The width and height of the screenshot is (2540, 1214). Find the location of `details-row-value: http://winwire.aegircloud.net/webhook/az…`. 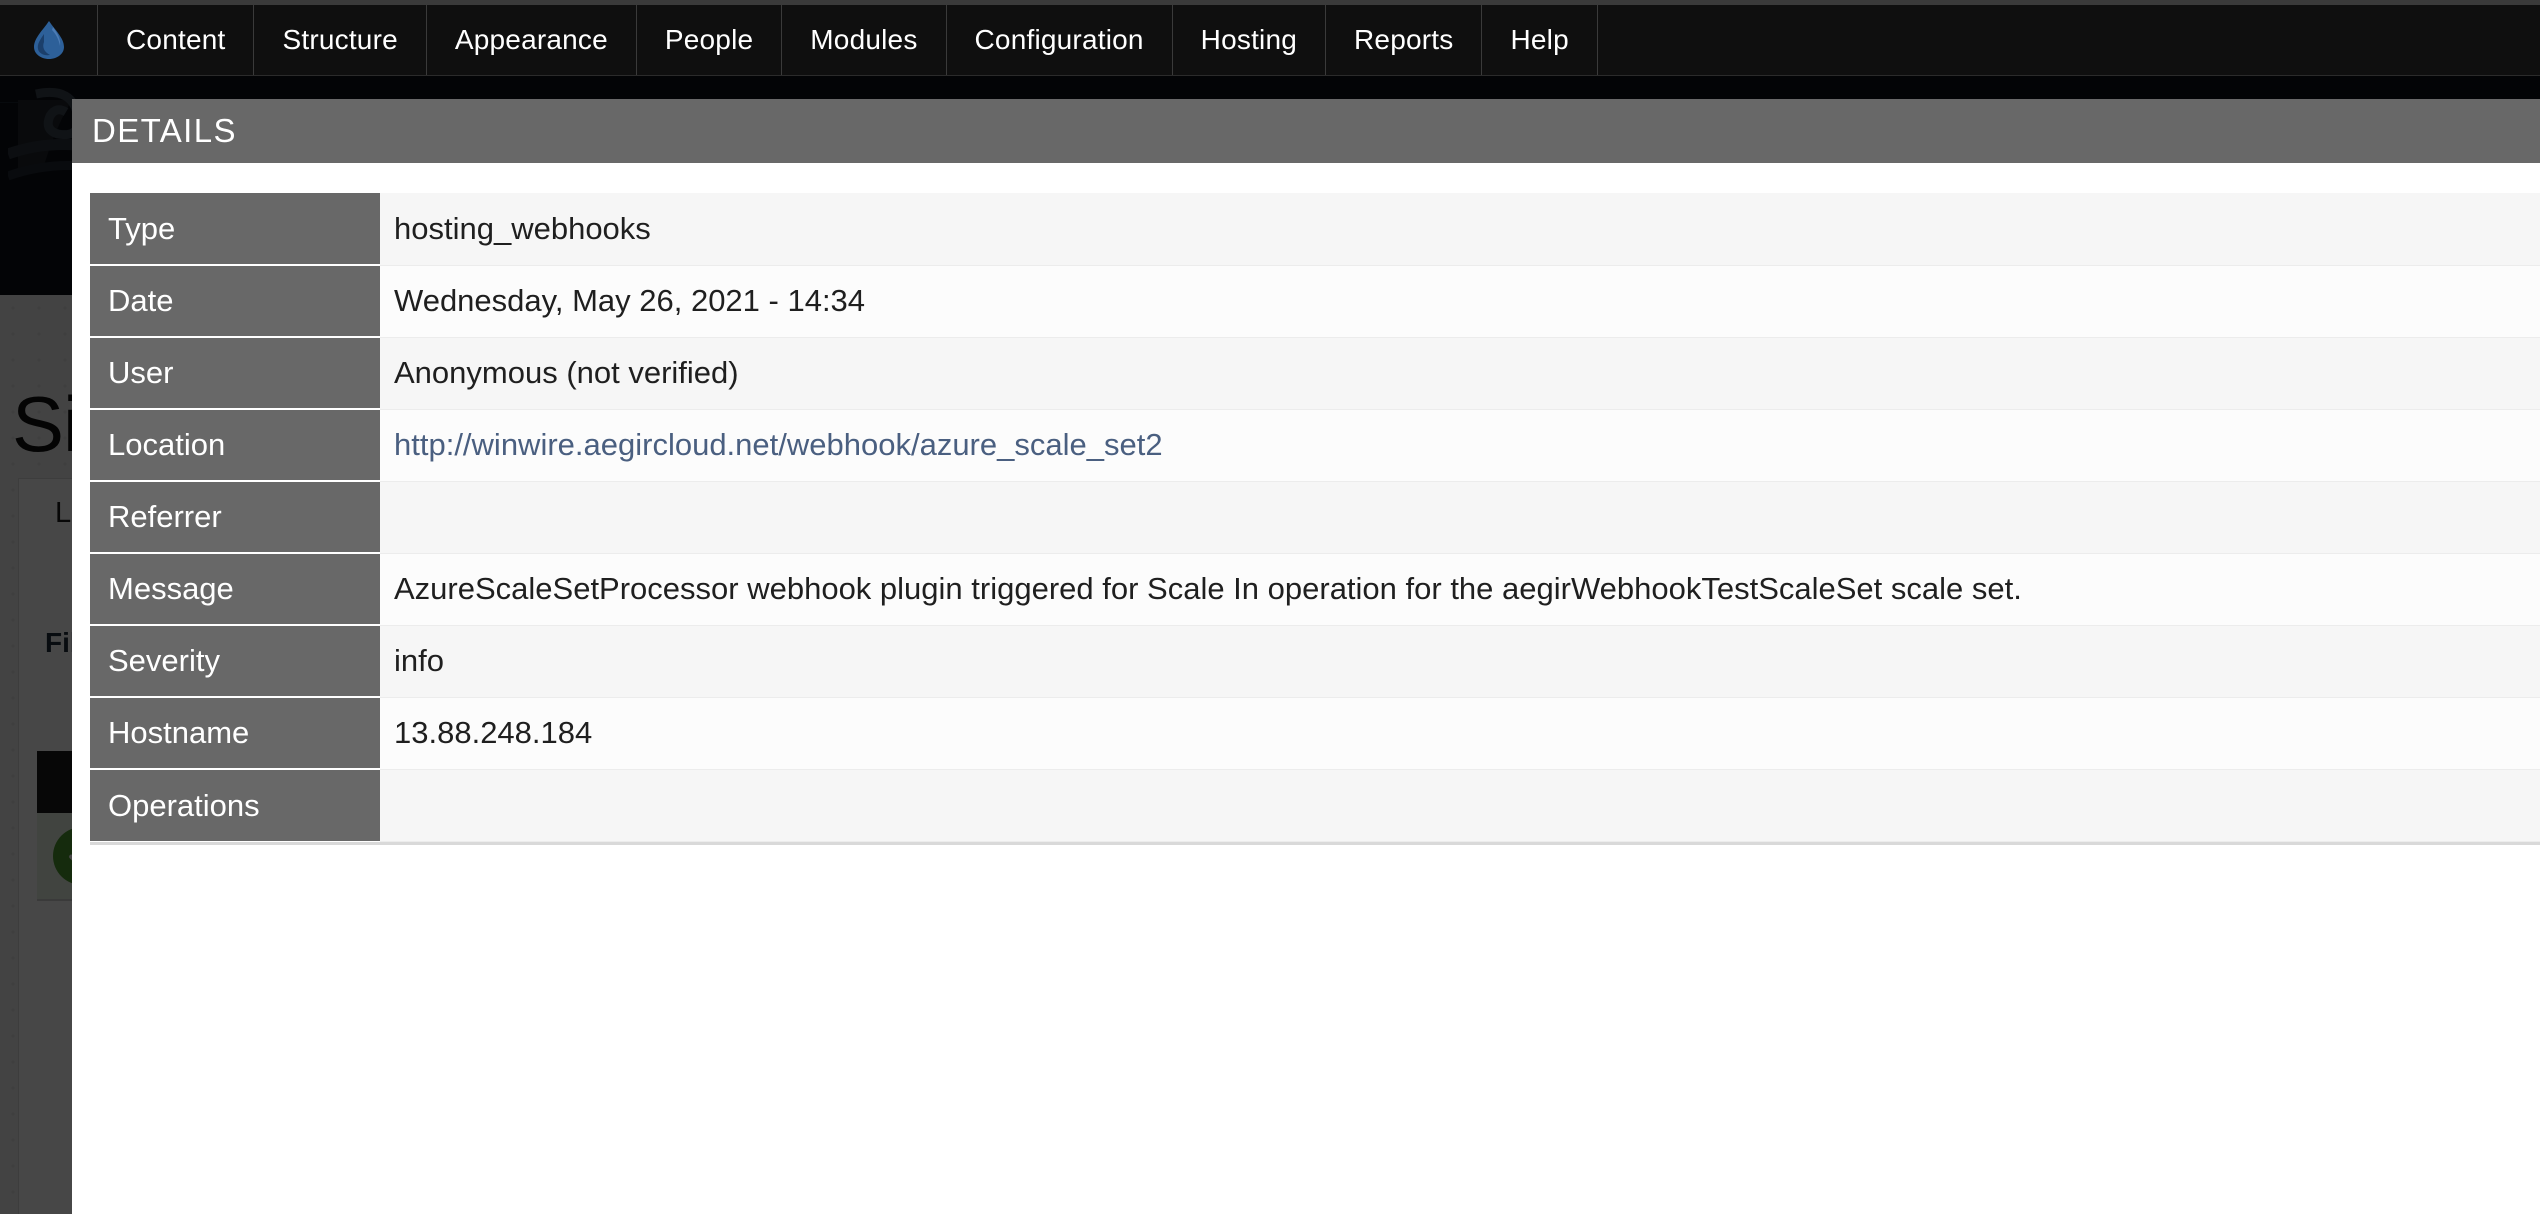

details-row-value: http://winwire.aegircloud.net/webhook/az… is located at coordinates (1460, 445).